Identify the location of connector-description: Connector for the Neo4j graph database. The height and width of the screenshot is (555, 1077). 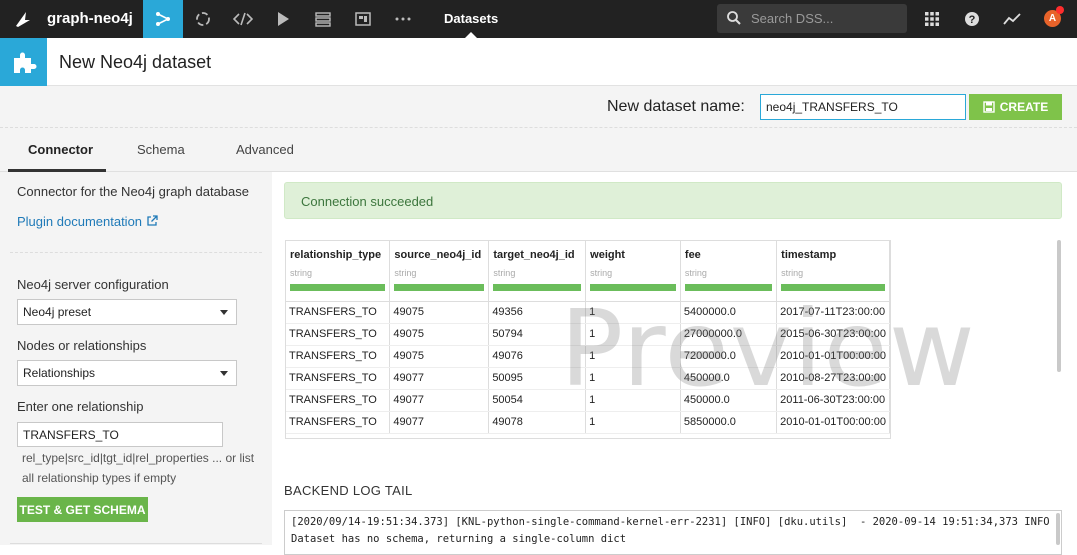
(133, 191).